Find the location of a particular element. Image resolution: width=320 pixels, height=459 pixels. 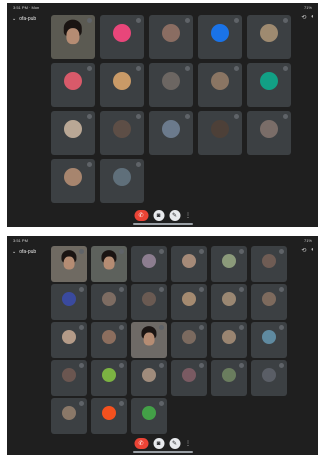

status-bar: 3:51 PM 71% is located at coordinates (162, 241).